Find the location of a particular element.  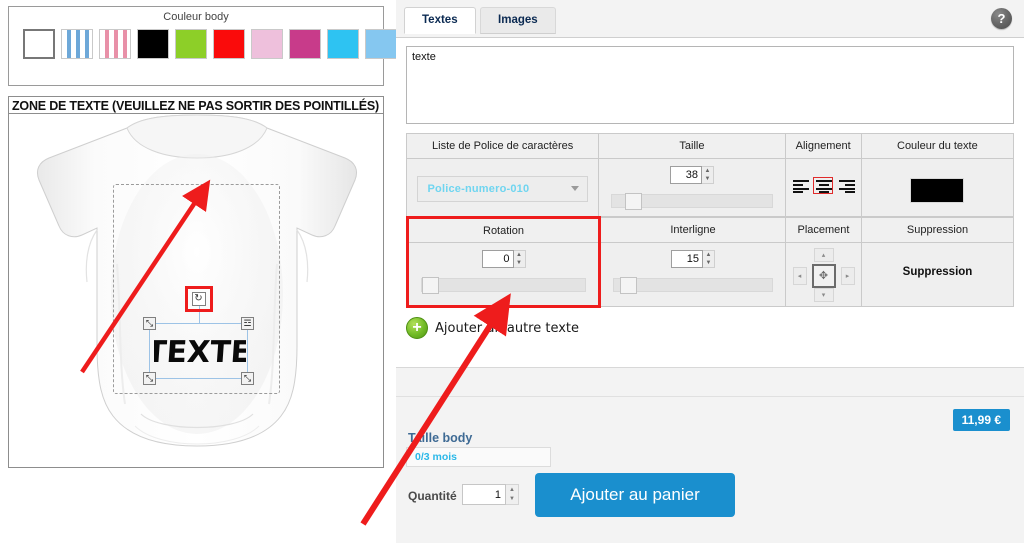

color-swatch-vert-anis is located at coordinates (191, 44).